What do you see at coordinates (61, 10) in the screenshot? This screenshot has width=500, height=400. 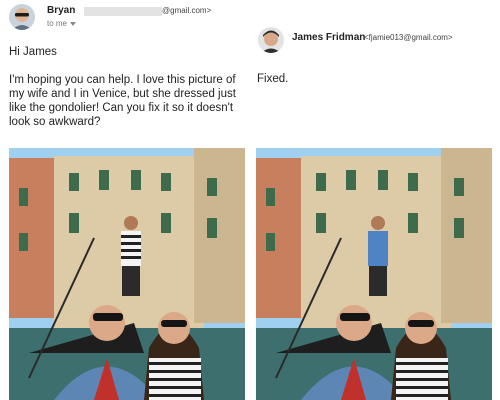 I see `sender-name: Bryan` at bounding box center [61, 10].